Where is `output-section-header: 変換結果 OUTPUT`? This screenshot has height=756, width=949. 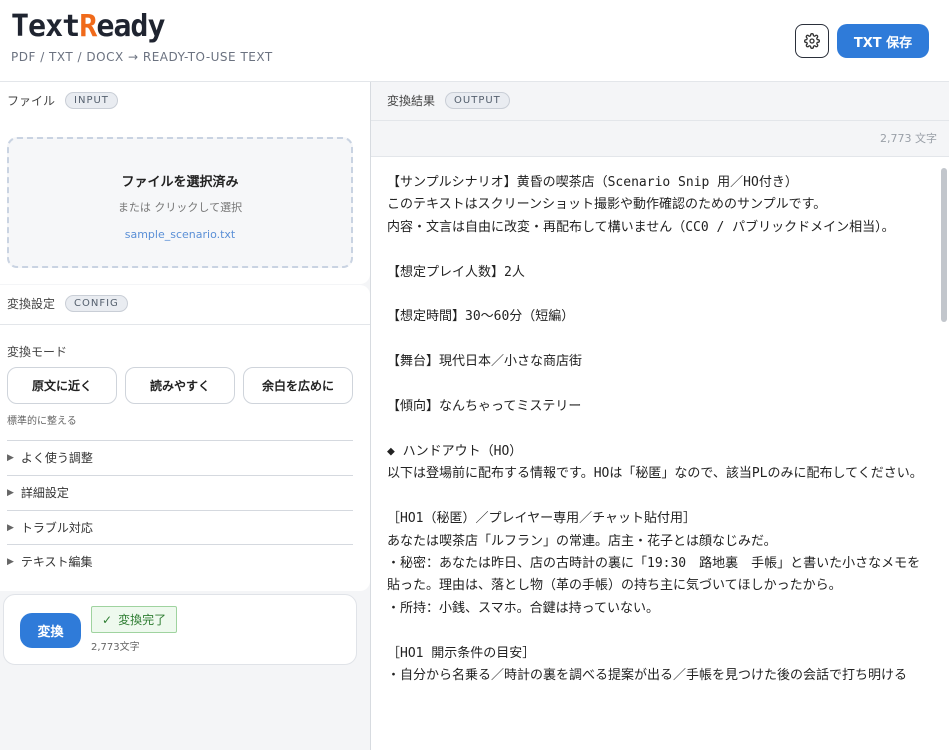 output-section-header: 変換結果 OUTPUT is located at coordinates (448, 100).